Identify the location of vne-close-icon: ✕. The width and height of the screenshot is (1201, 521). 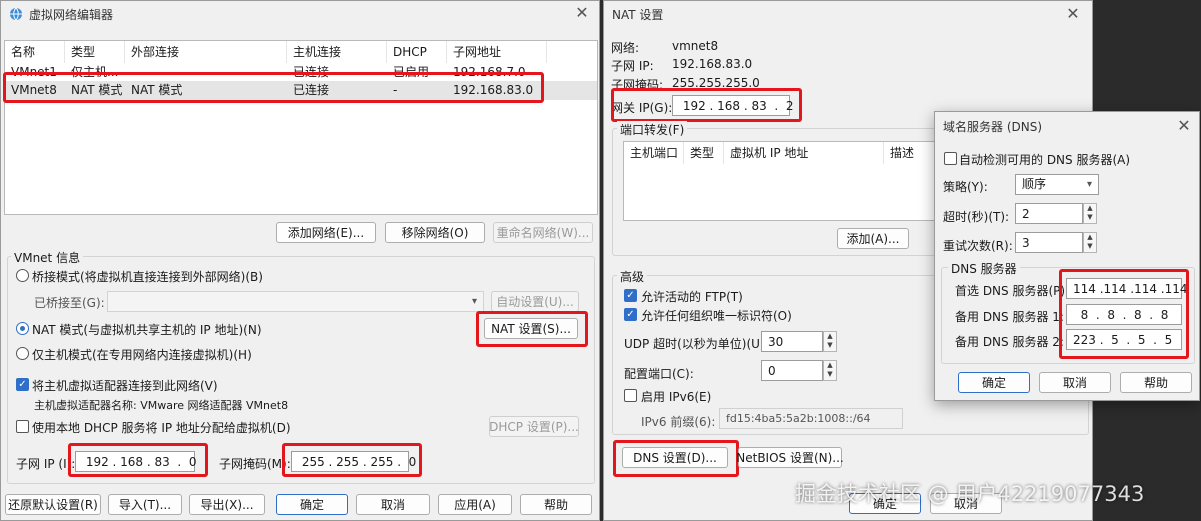
(582, 13).